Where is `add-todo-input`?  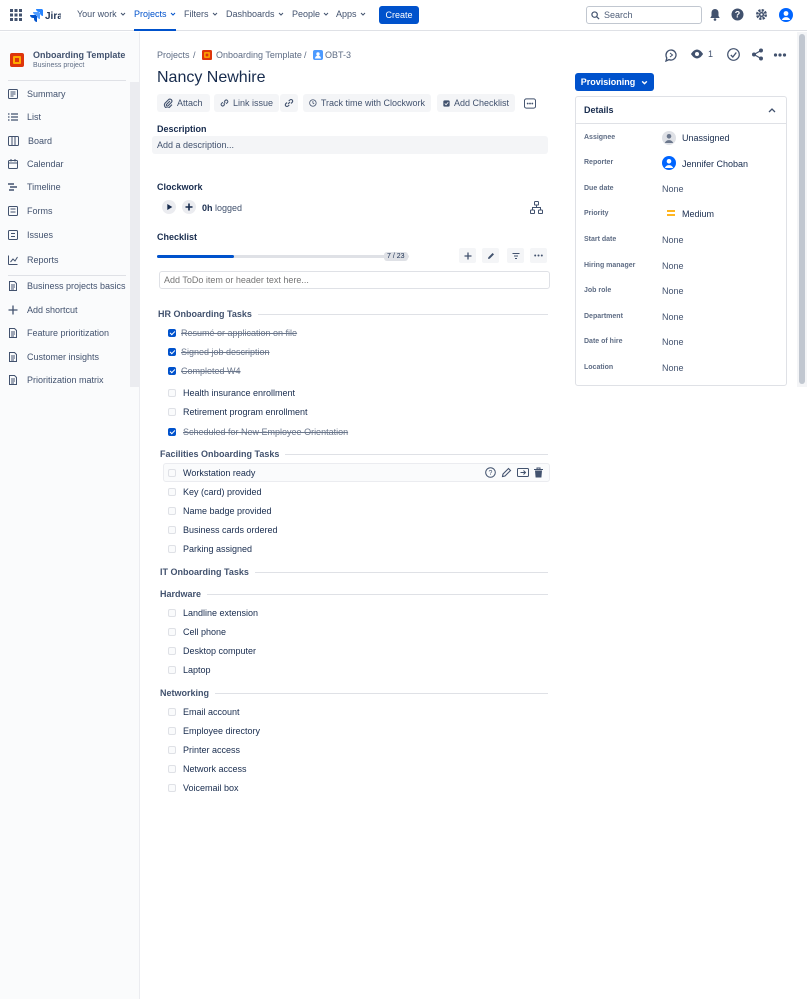
add-todo-input is located at coordinates (354, 280).